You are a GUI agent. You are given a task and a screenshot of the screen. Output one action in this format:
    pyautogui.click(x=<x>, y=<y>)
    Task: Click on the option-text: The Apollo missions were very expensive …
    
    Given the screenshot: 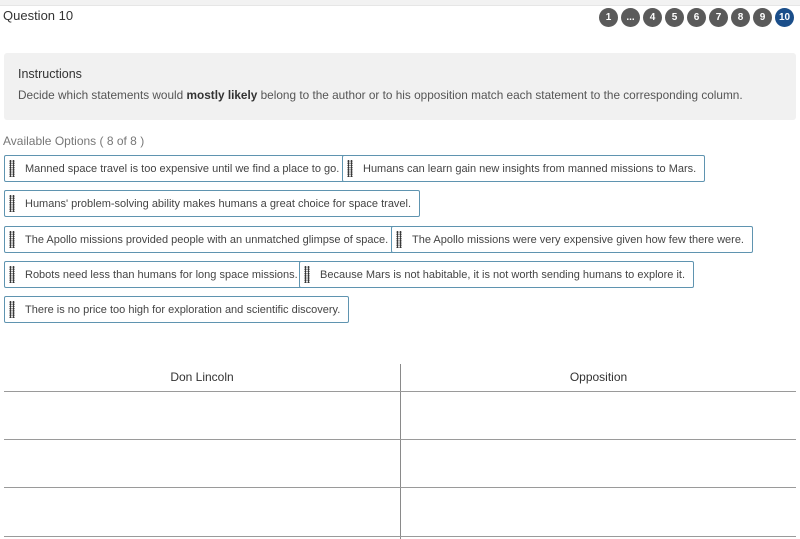 What is the action you would take?
    pyautogui.click(x=578, y=239)
    